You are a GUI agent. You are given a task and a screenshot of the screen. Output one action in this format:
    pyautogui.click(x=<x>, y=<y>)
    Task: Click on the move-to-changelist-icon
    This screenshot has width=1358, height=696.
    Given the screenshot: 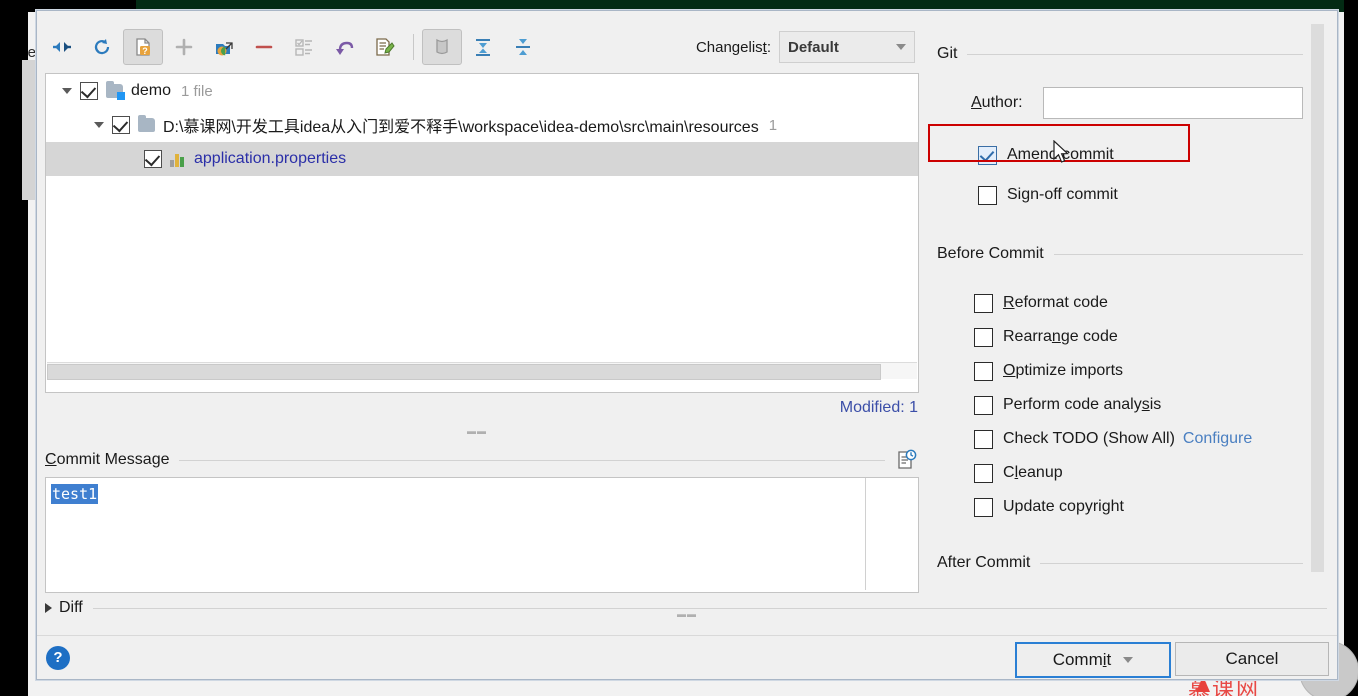 What is the action you would take?
    pyautogui.click(x=224, y=47)
    